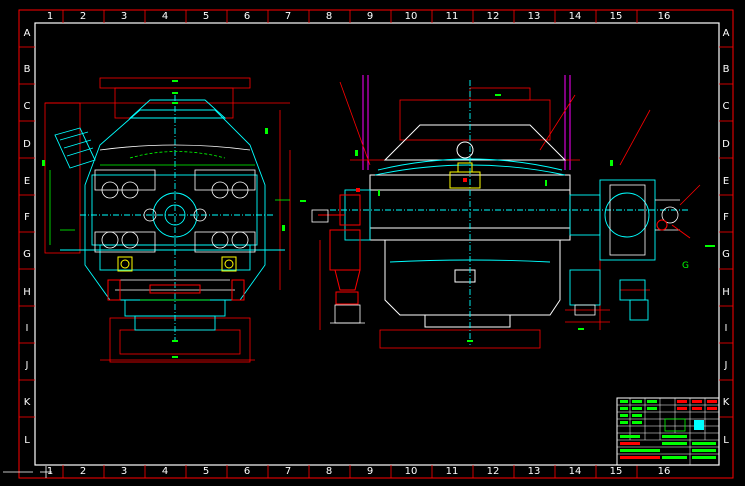 Image resolution: width=745 pixels, height=486 pixels. What do you see at coordinates (27, 472) in the screenshot?
I see `ucs-axis-icon` at bounding box center [27, 472].